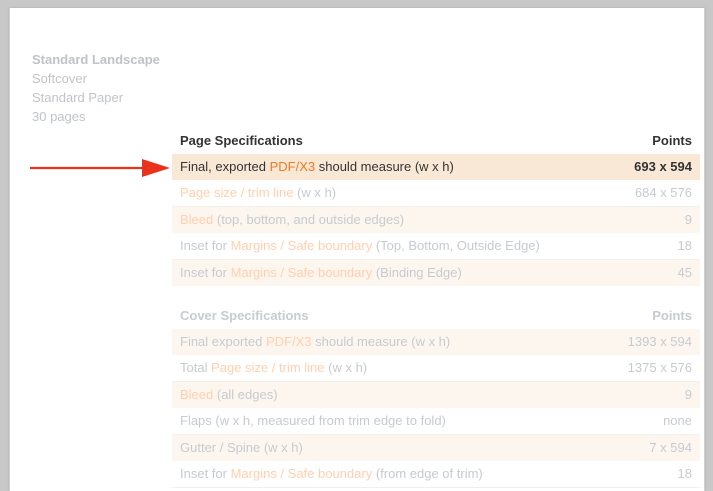 This screenshot has height=491, width=713. Describe the element at coordinates (672, 140) in the screenshot. I see `page-spec-header-unit: Points` at that location.